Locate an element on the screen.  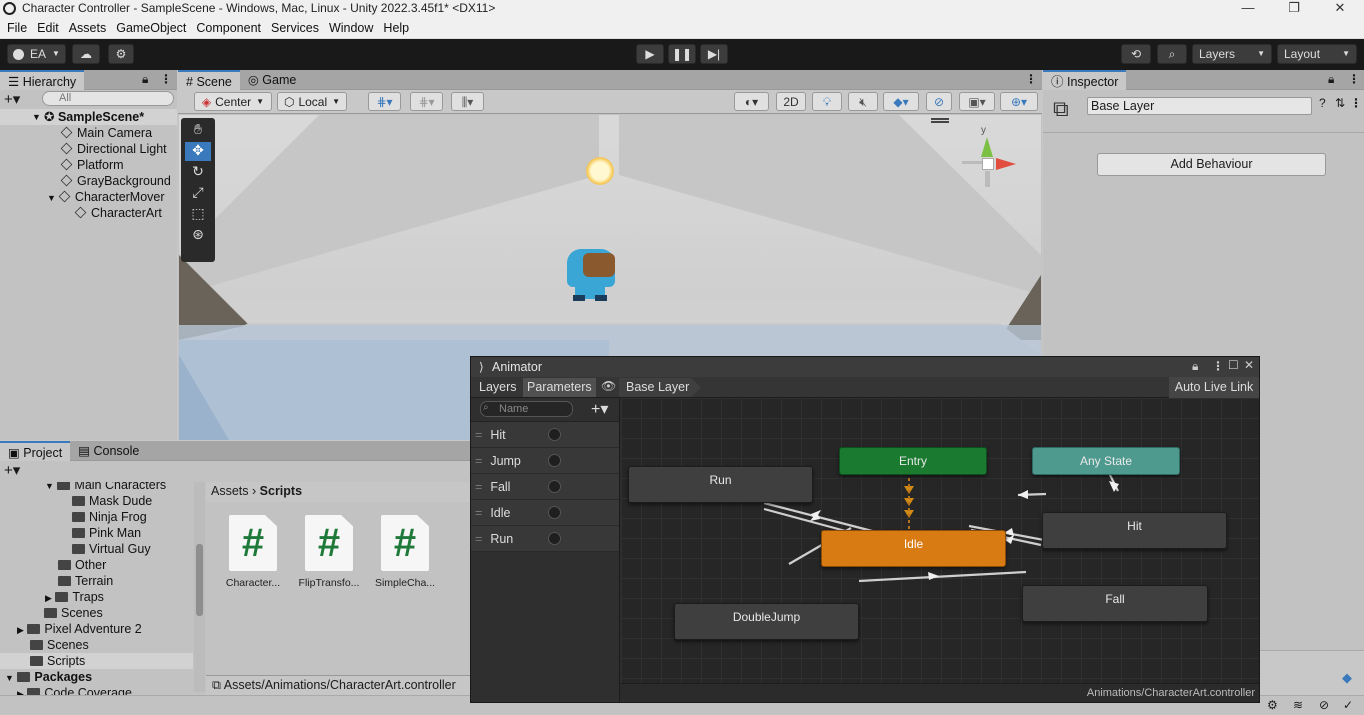
tab-project: ▣ Project is located at coordinates (35, 450).